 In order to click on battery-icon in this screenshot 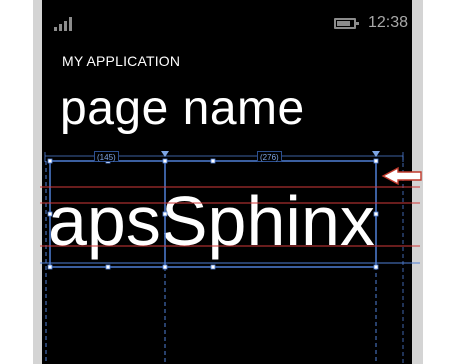, I will do `click(346, 23)`.